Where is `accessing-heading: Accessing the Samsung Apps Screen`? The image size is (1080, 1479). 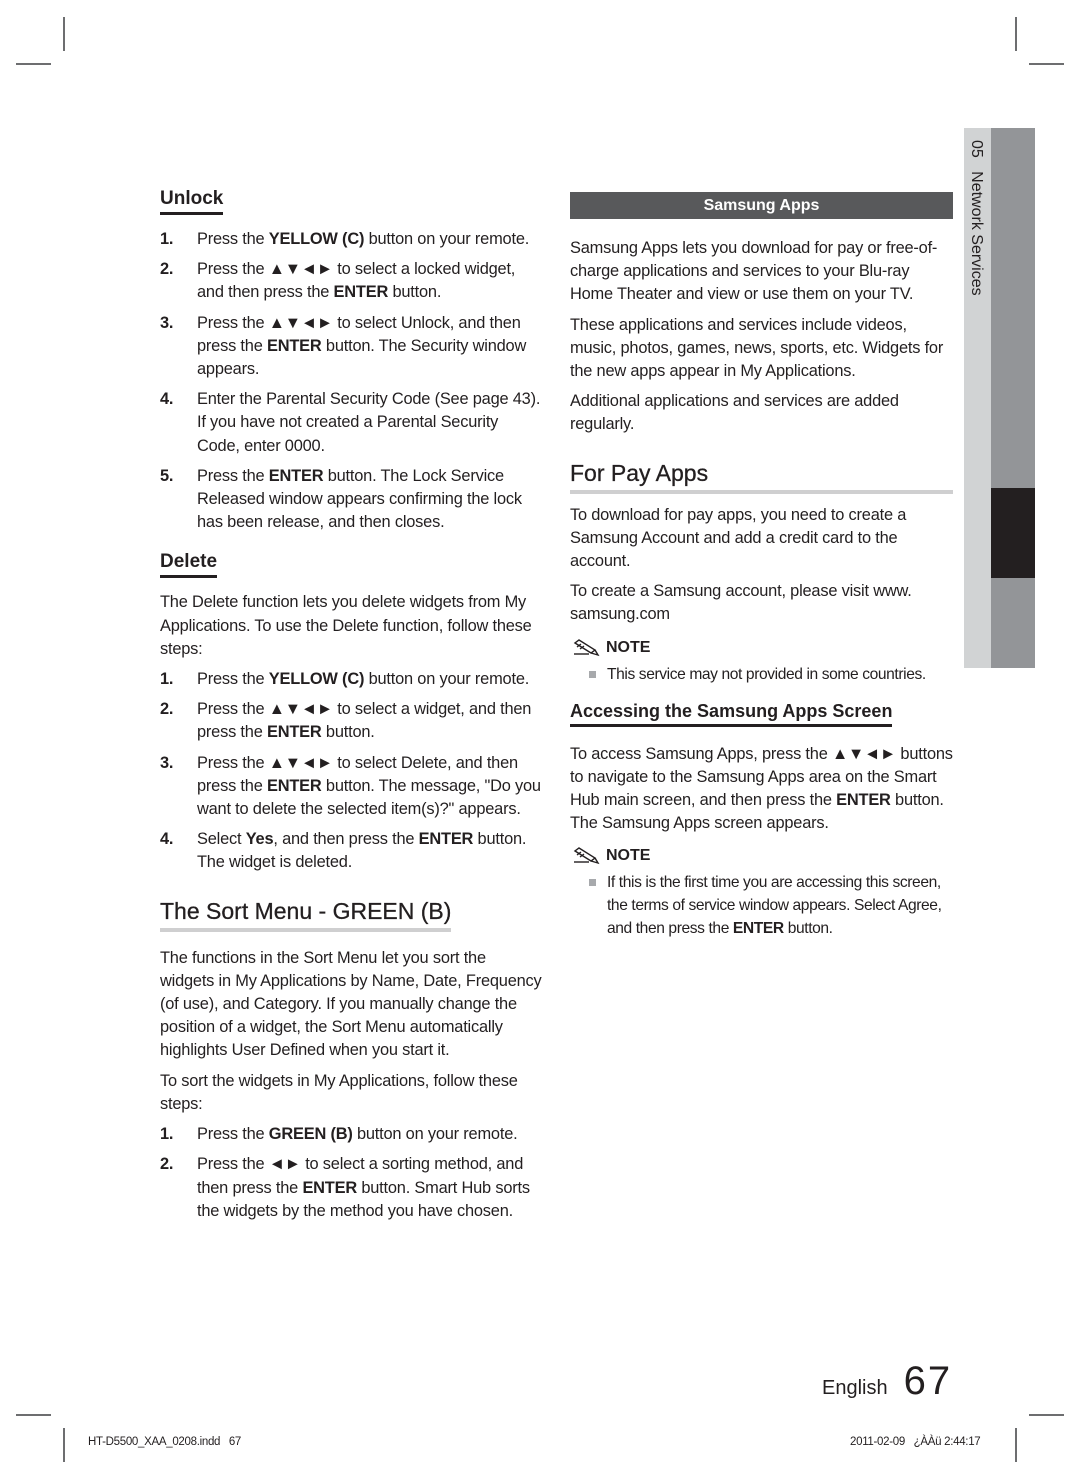 accessing-heading: Accessing the Samsung Apps Screen is located at coordinates (731, 713).